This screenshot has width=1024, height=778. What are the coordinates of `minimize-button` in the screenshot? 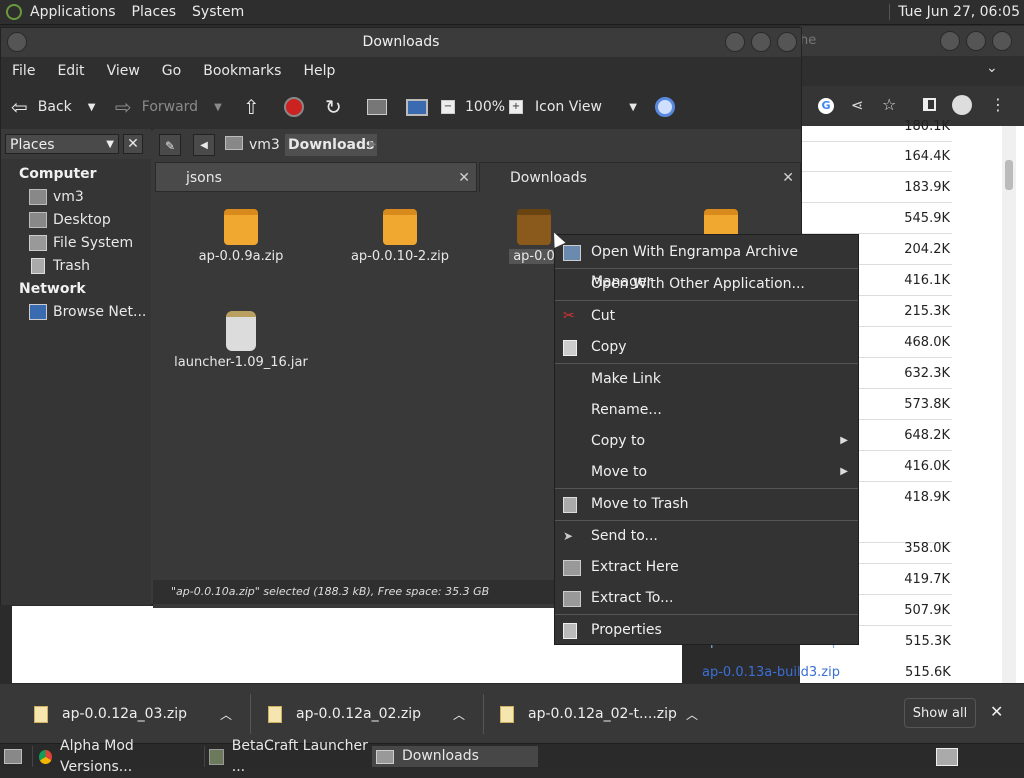 It's located at (735, 42).